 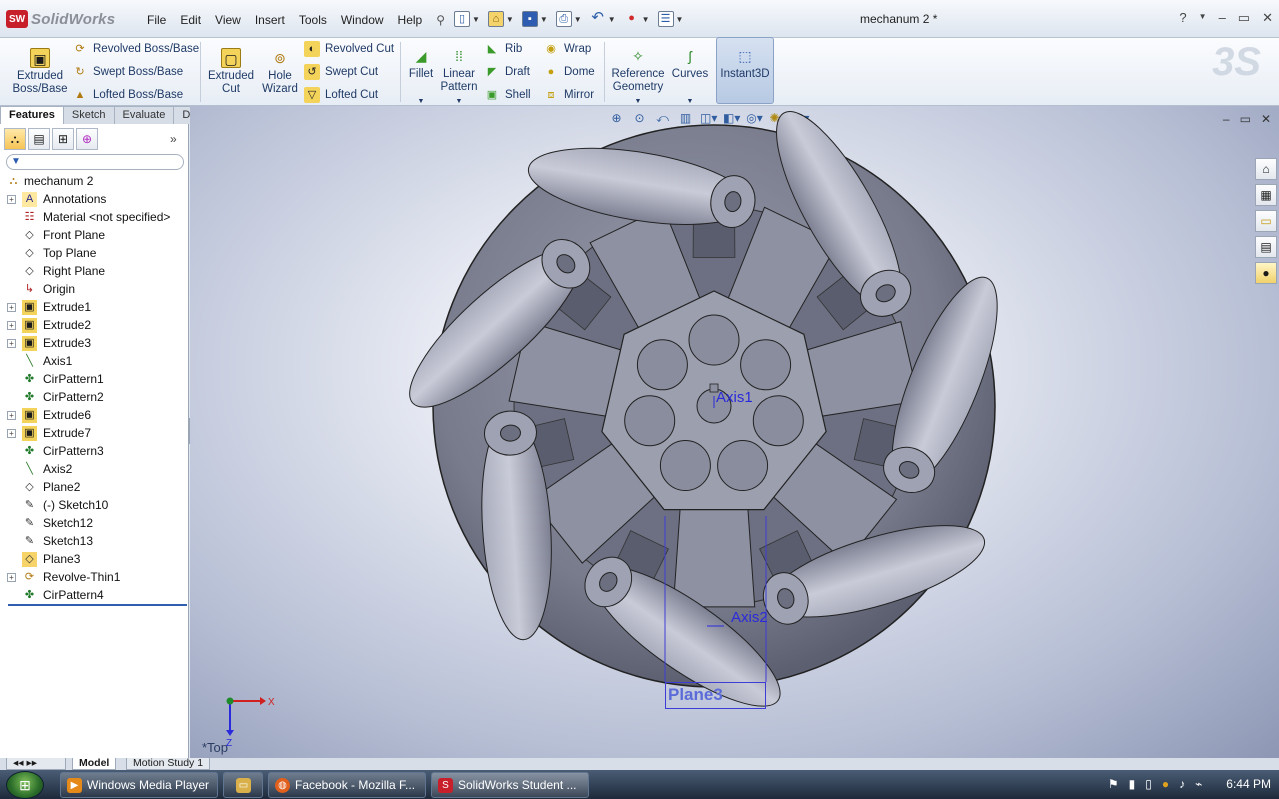 I want to click on rib-button: ◣ Rib, so click(x=503, y=49).